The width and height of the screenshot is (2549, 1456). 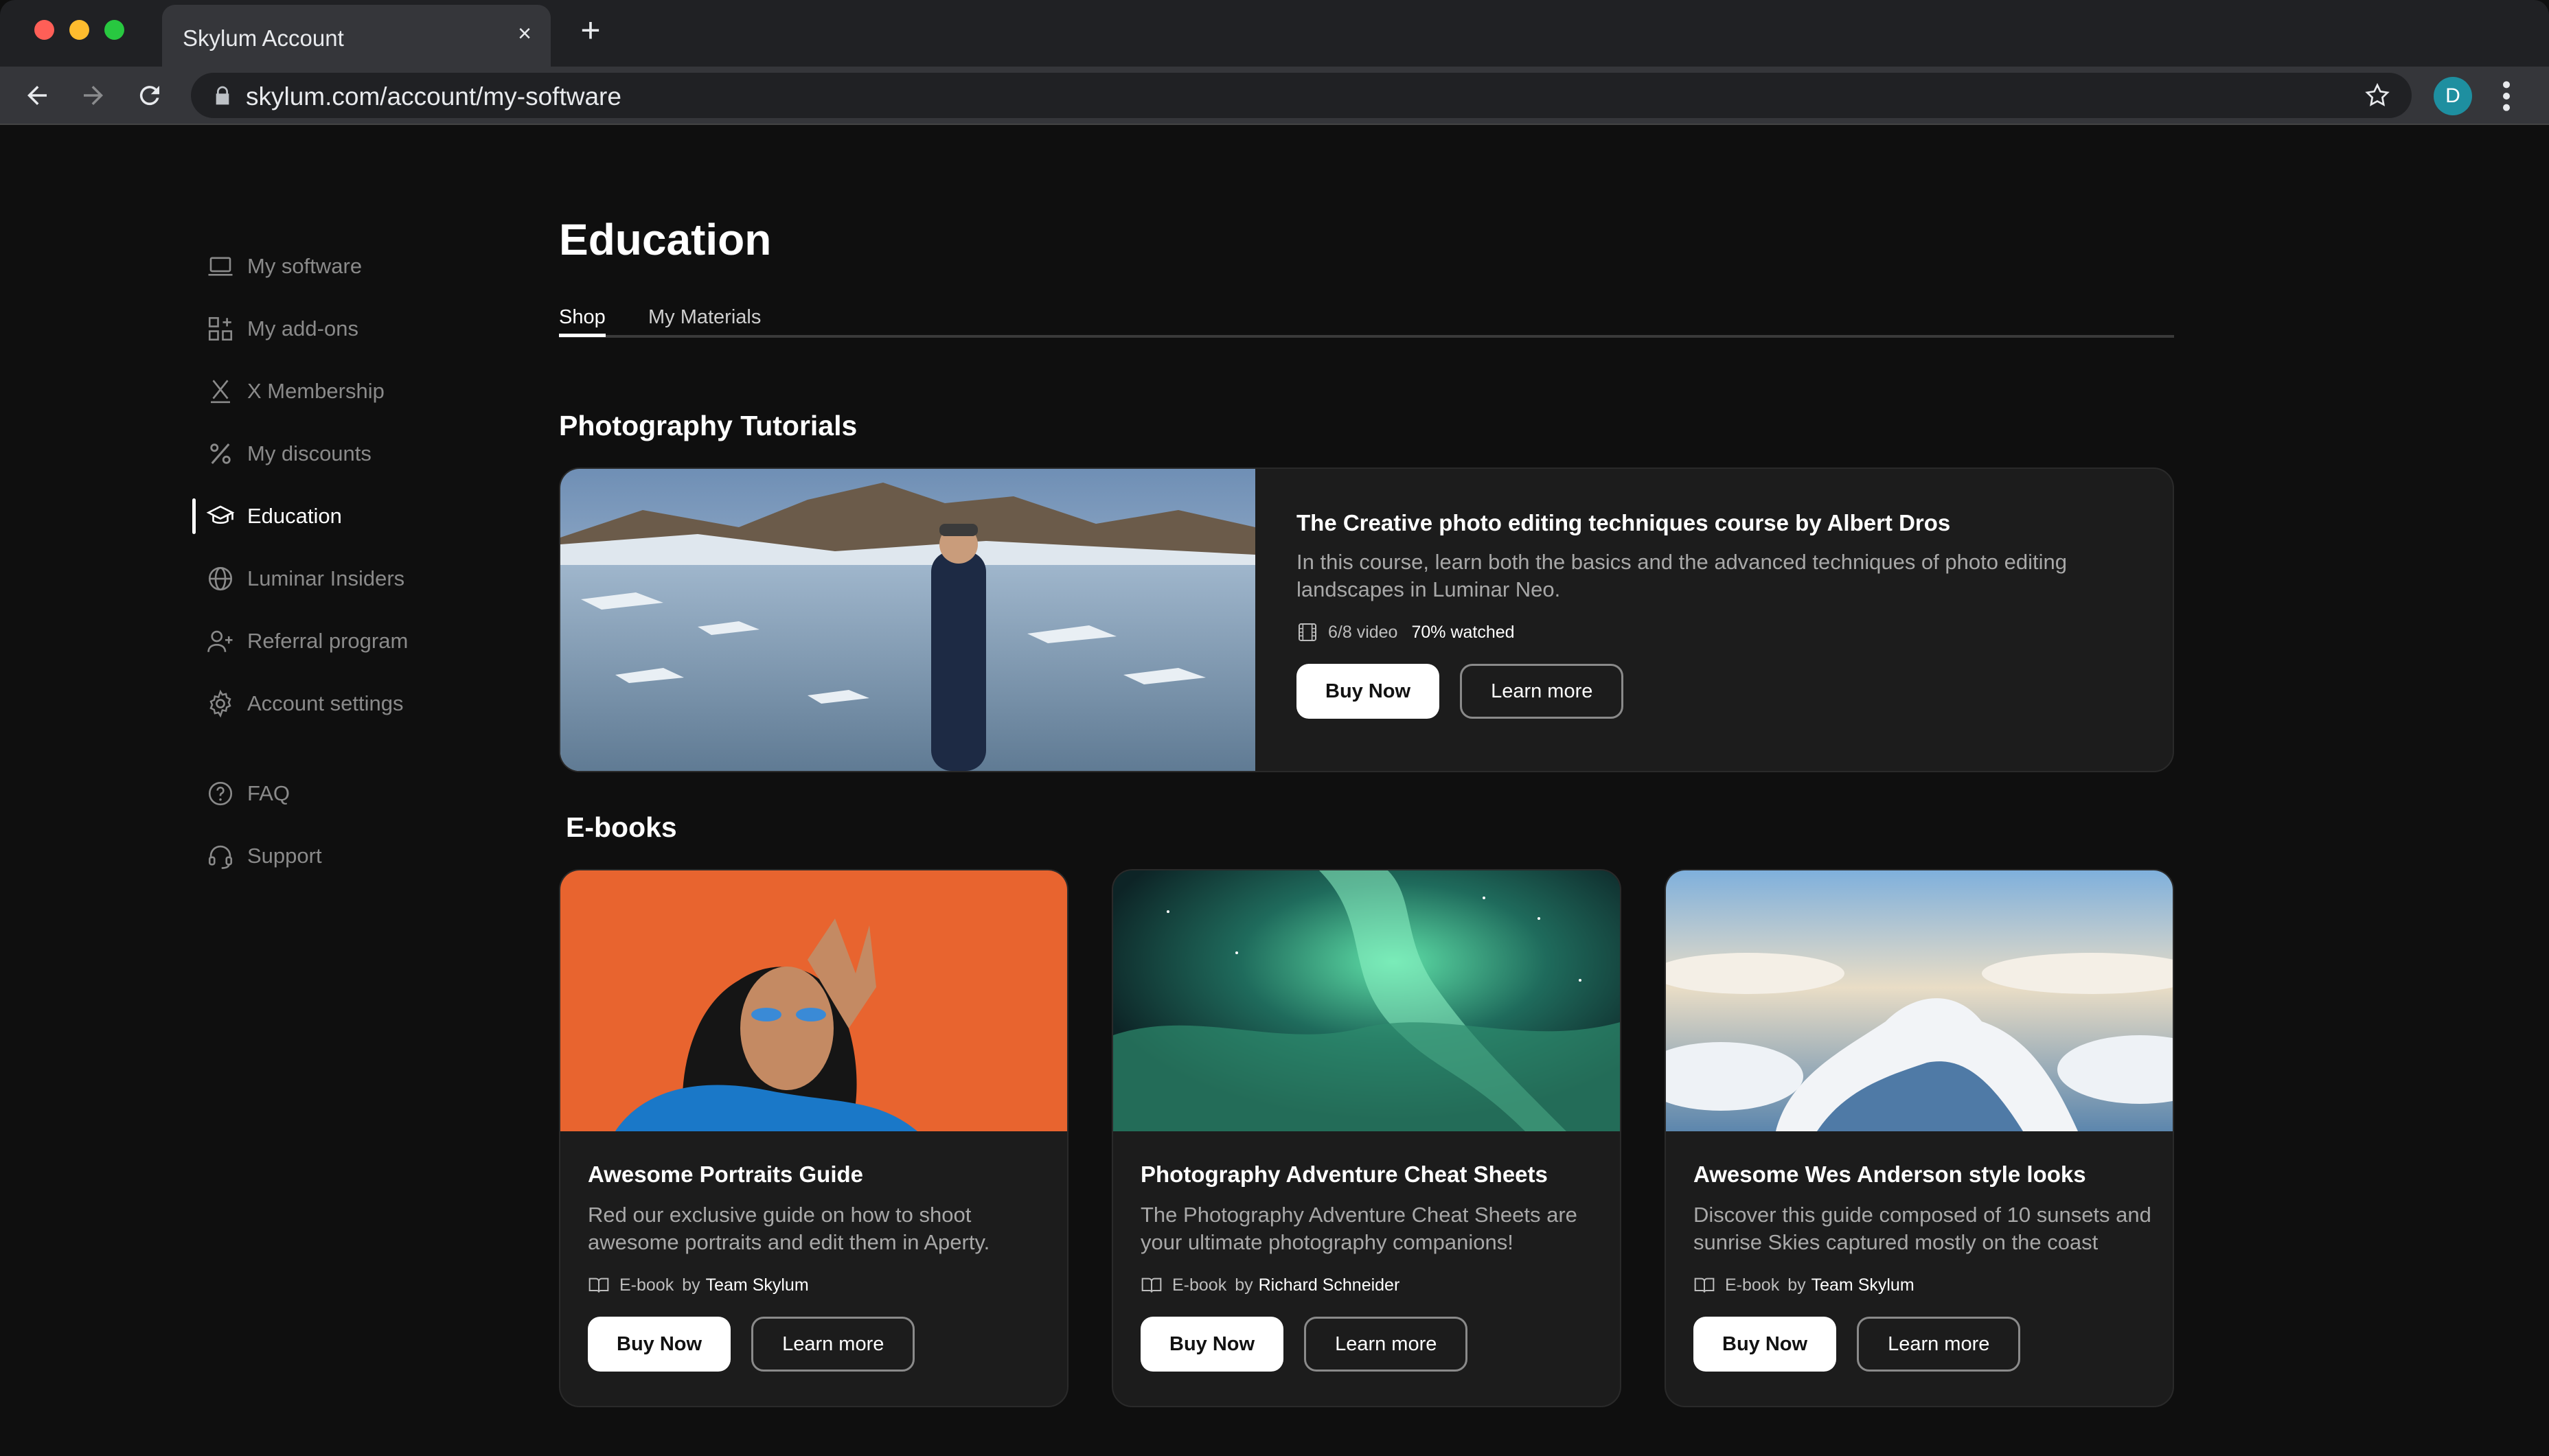 I want to click on tab-shop: Shop, so click(x=582, y=321).